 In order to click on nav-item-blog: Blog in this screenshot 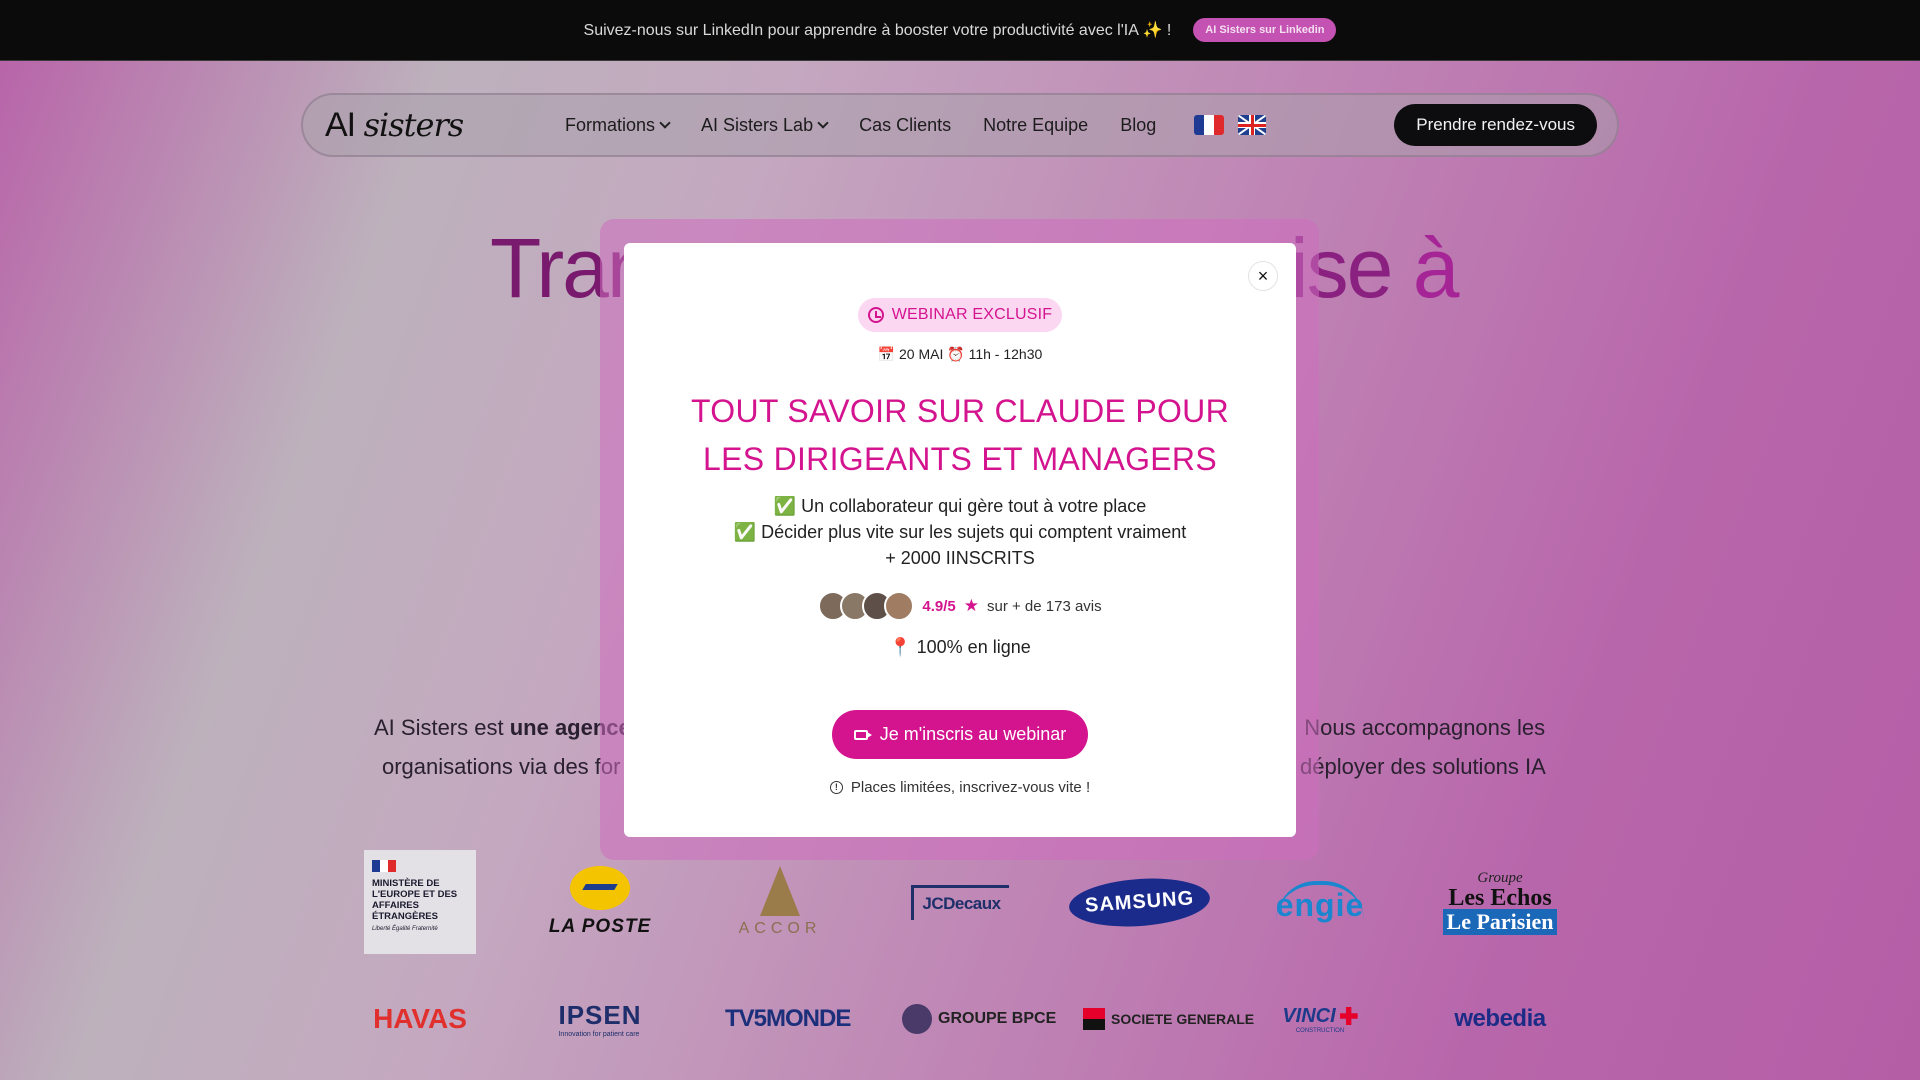, I will do `click(1138, 125)`.